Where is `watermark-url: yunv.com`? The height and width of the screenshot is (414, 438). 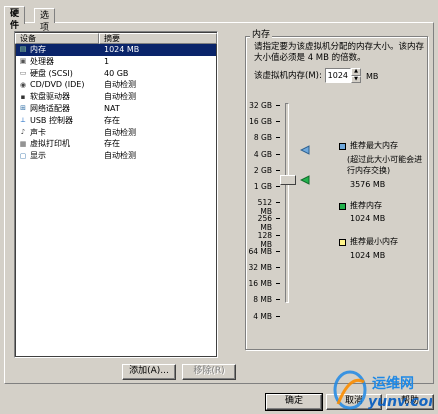 watermark-url: yunv.com is located at coordinates (400, 402).